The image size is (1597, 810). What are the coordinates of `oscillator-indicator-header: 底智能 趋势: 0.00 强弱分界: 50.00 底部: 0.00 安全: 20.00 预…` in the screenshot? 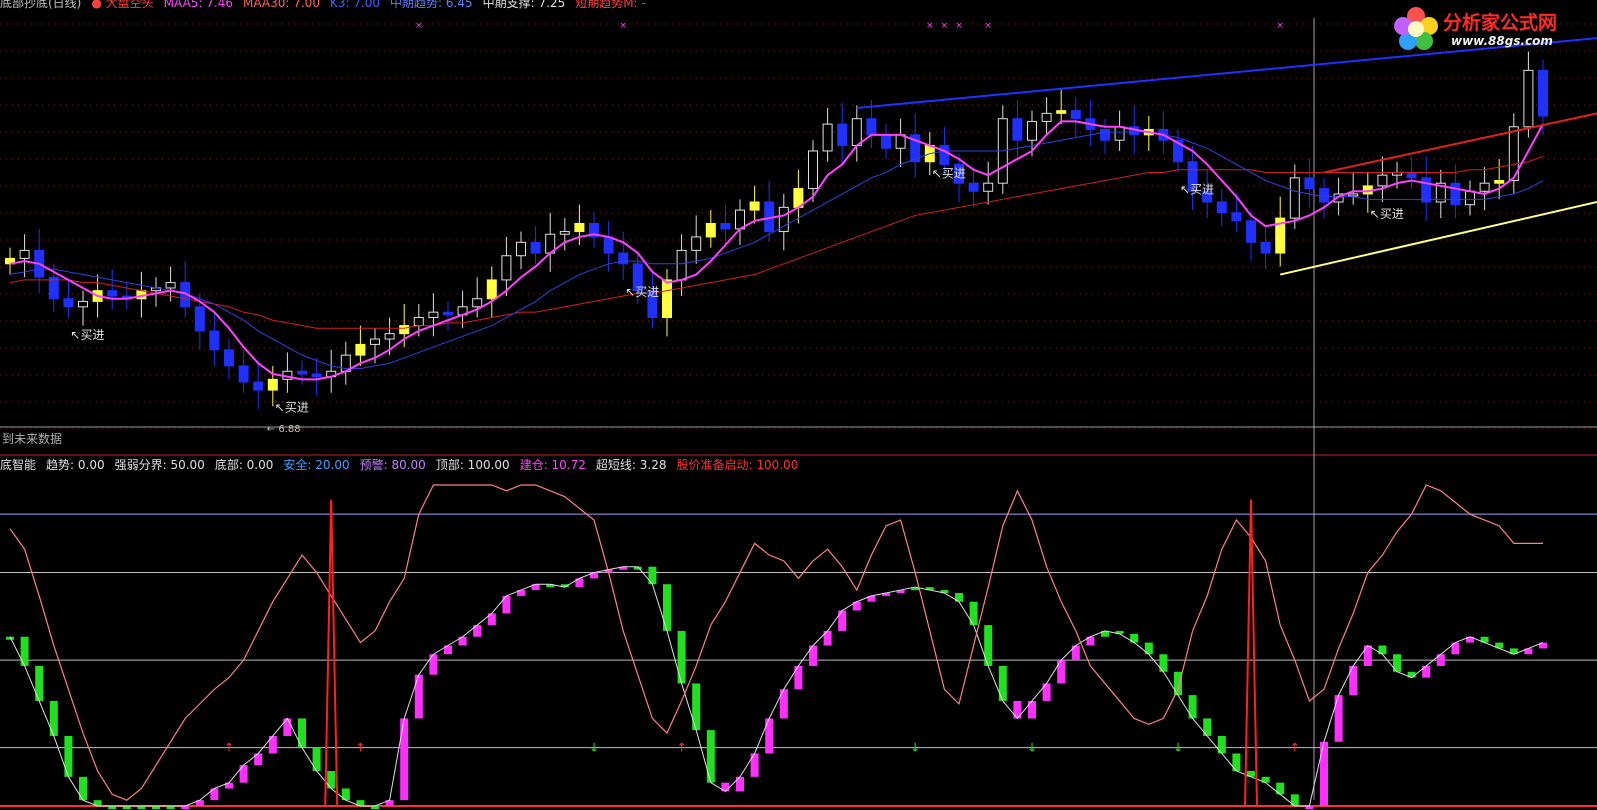 It's located at (404, 465).